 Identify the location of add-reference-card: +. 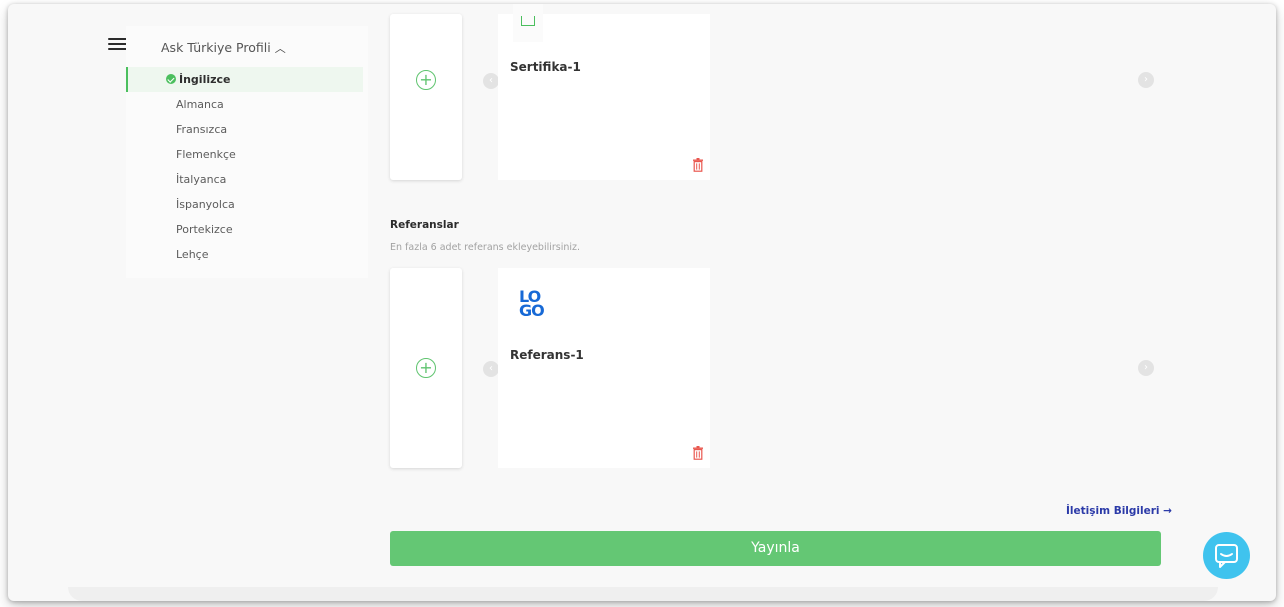
(426, 368).